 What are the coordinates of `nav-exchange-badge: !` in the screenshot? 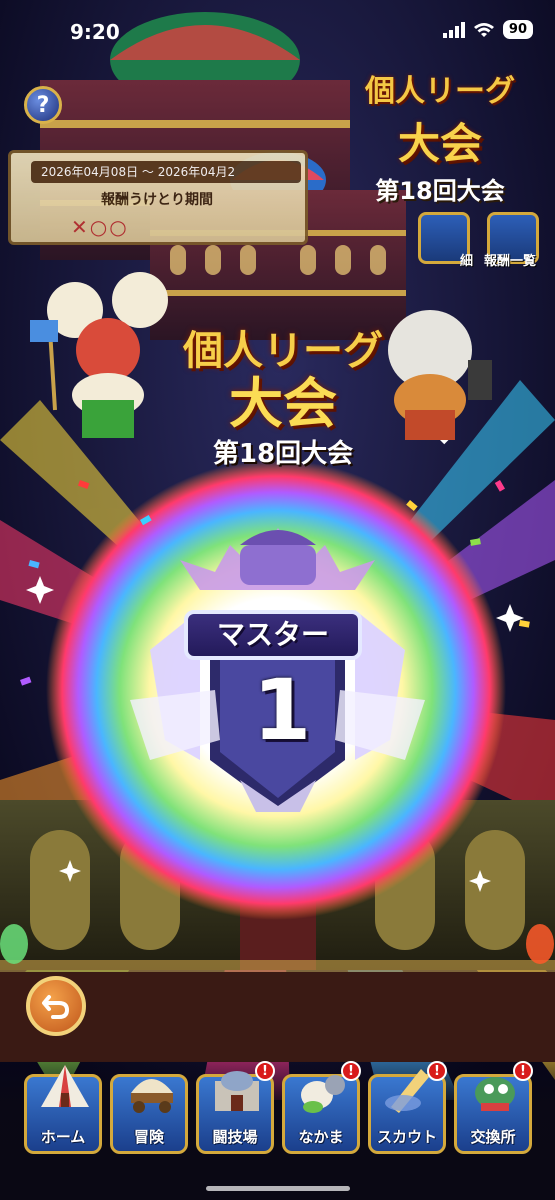 It's located at (523, 1071).